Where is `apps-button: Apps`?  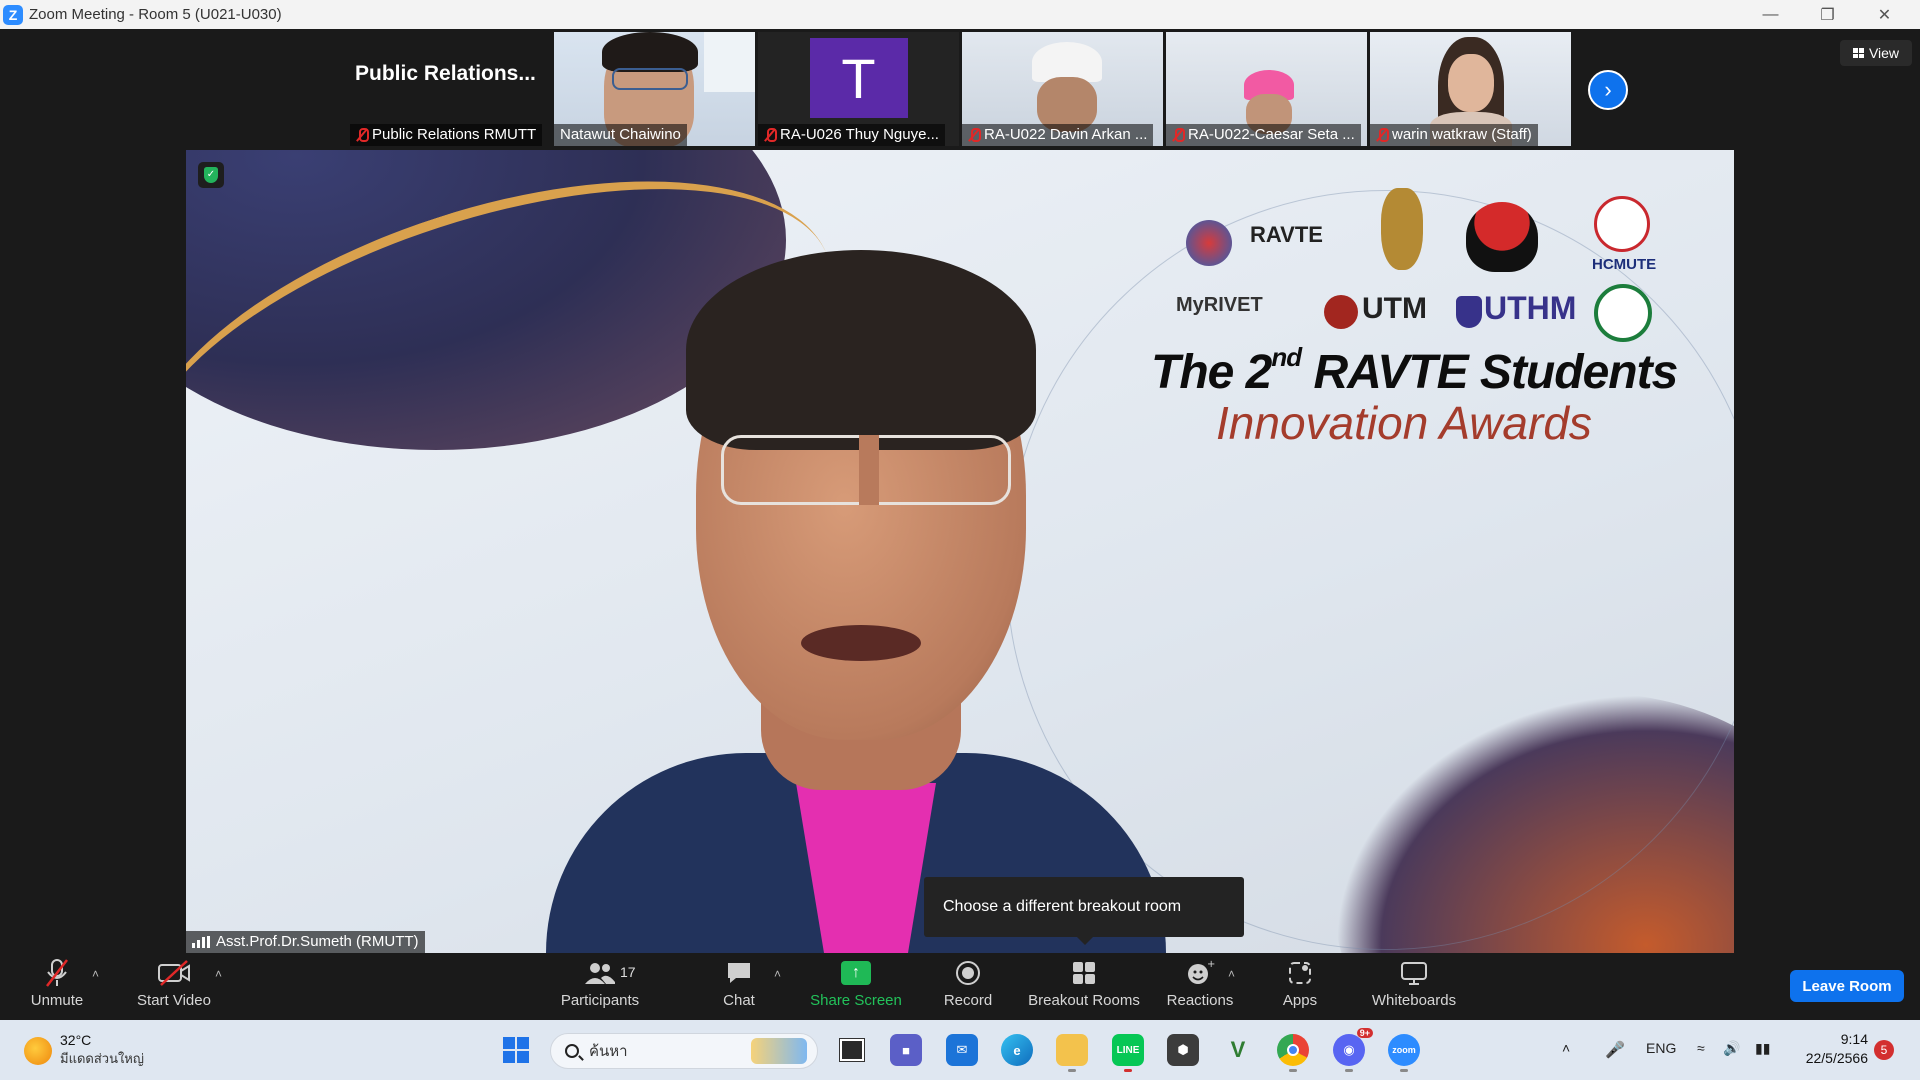
apps-button: Apps is located at coordinates (1300, 987).